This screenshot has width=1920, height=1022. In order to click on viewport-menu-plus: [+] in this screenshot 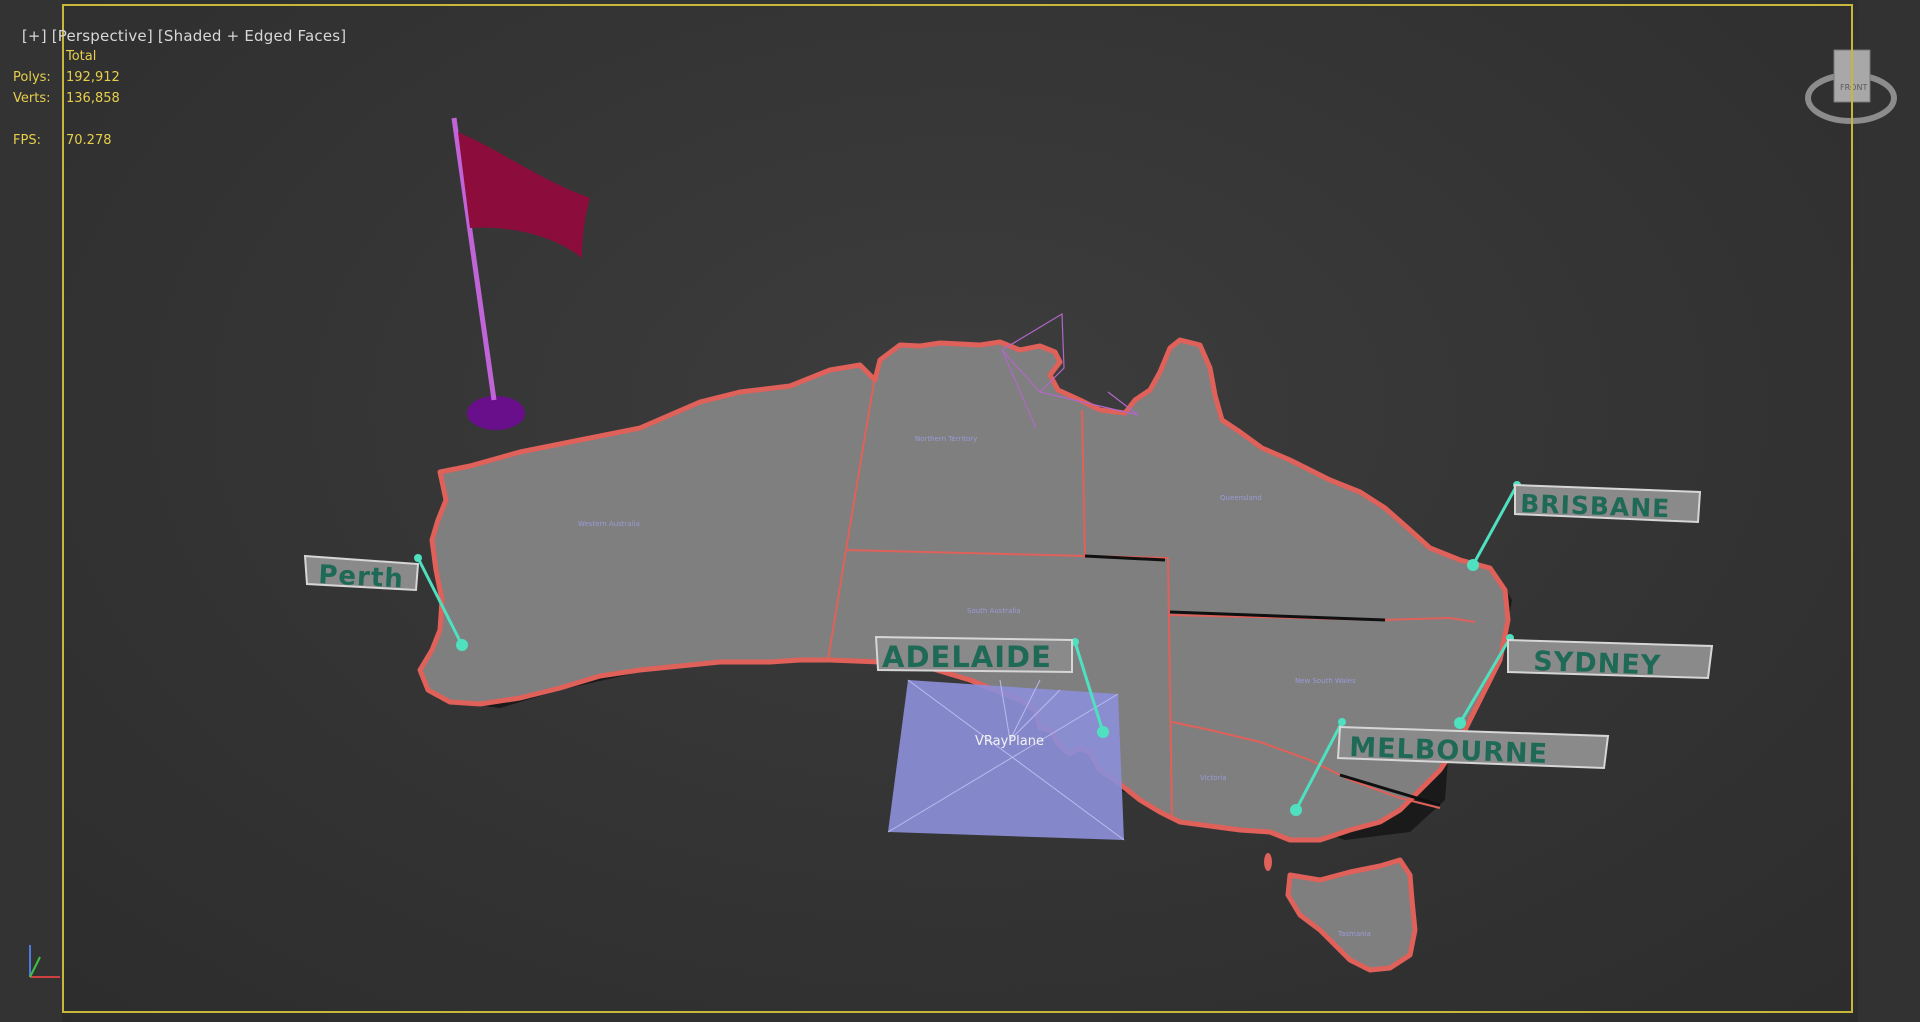, I will do `click(34, 36)`.